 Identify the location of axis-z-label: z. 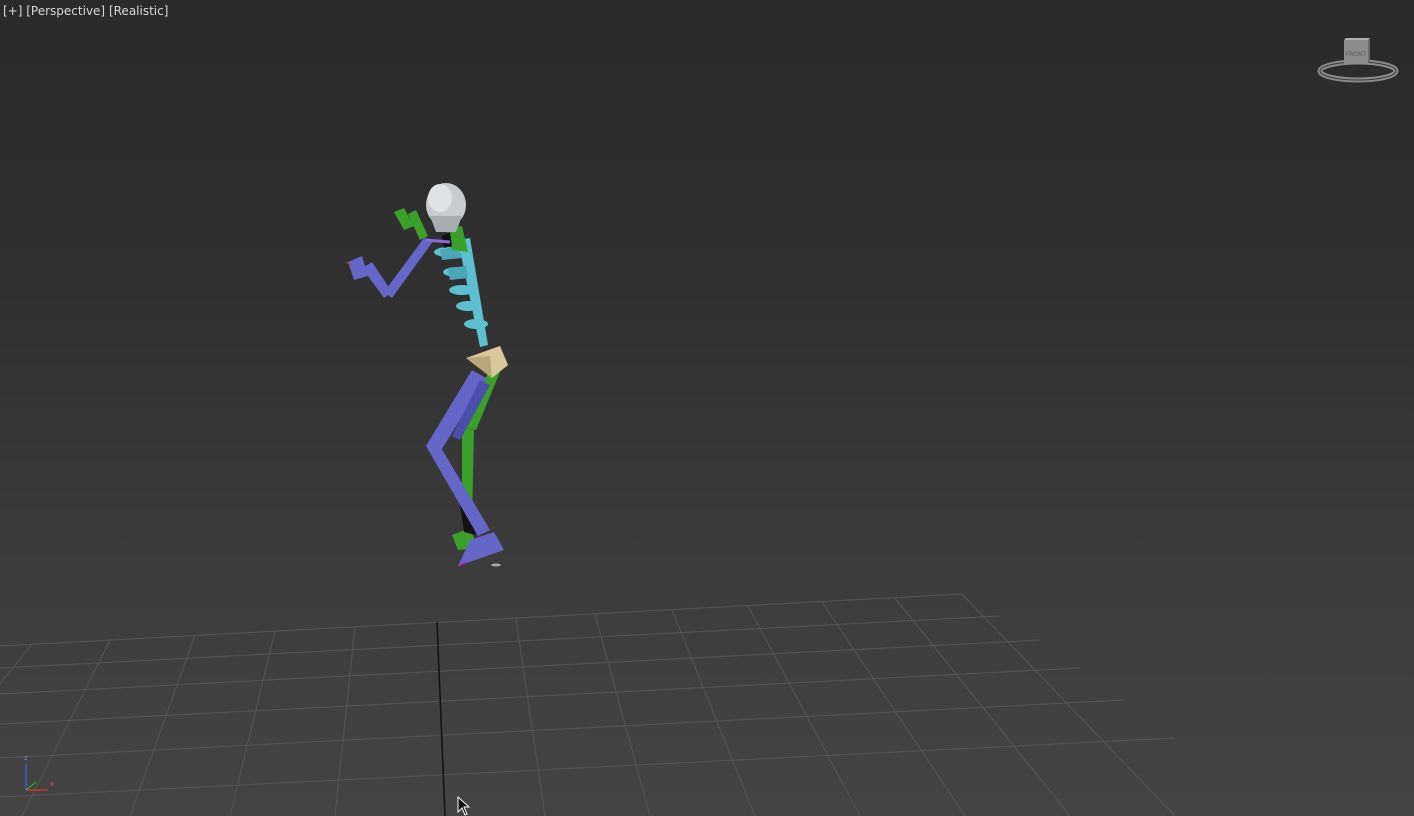
(26, 758).